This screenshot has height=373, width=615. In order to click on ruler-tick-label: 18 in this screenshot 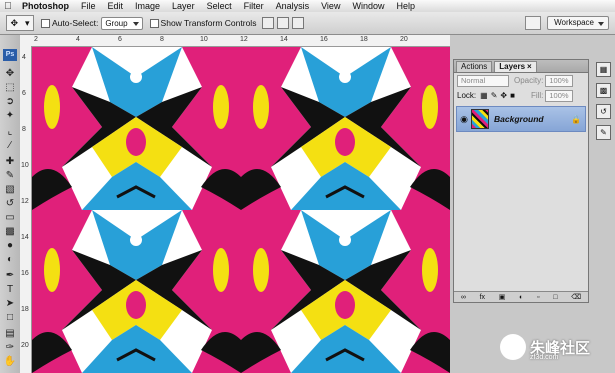, I will do `click(25, 309)`.